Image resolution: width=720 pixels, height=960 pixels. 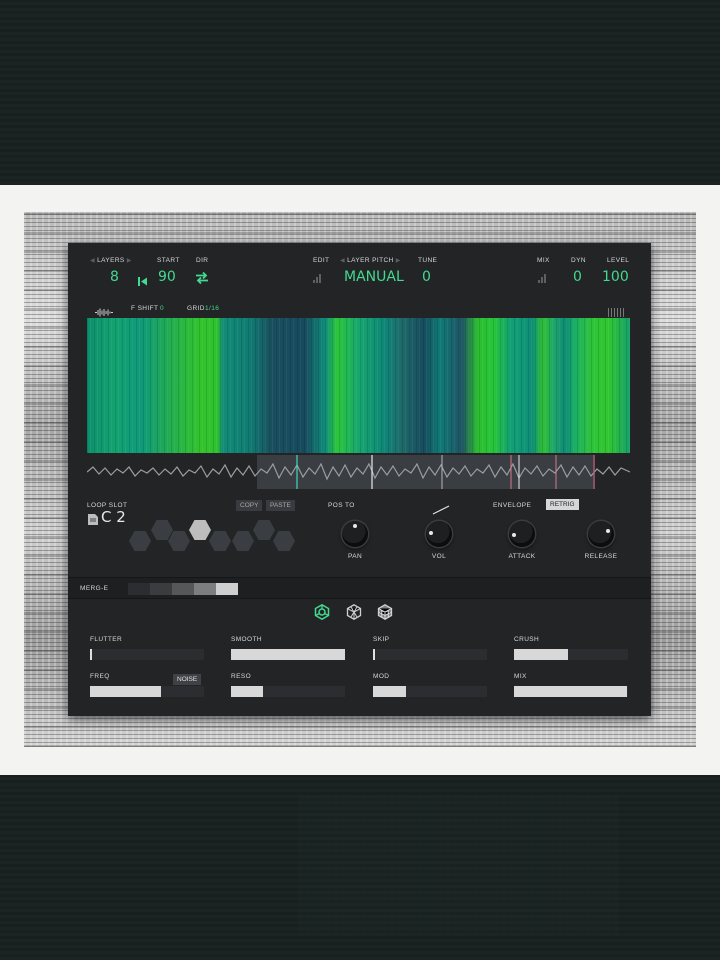 What do you see at coordinates (200, 530) in the screenshot?
I see `hex-pad-active` at bounding box center [200, 530].